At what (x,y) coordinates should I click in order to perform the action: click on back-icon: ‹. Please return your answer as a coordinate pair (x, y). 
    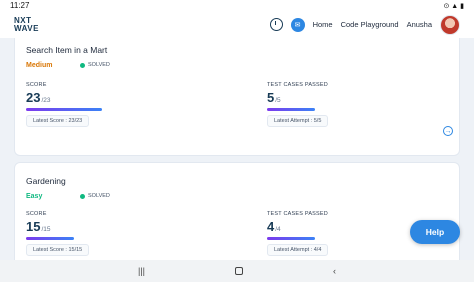
    Looking at the image, I should click on (334, 271).